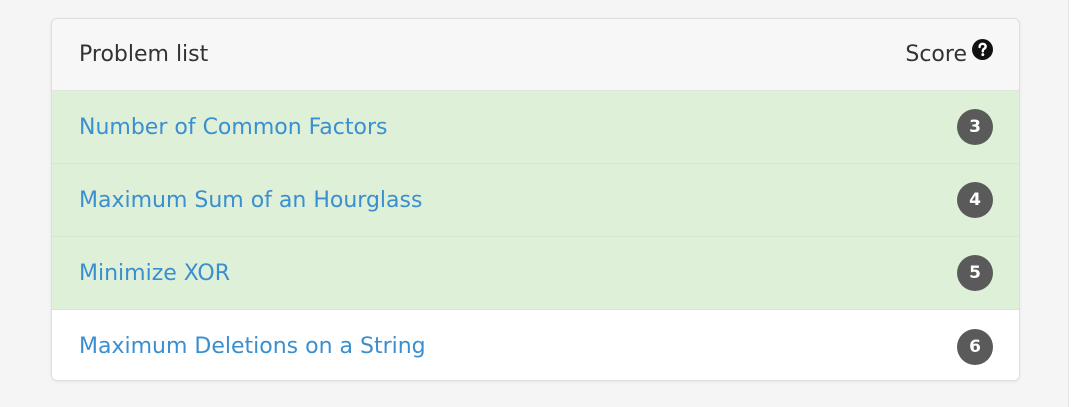 The width and height of the screenshot is (1080, 407). Describe the element at coordinates (233, 127) in the screenshot. I see `problem-link: Number of Common Factors` at that location.